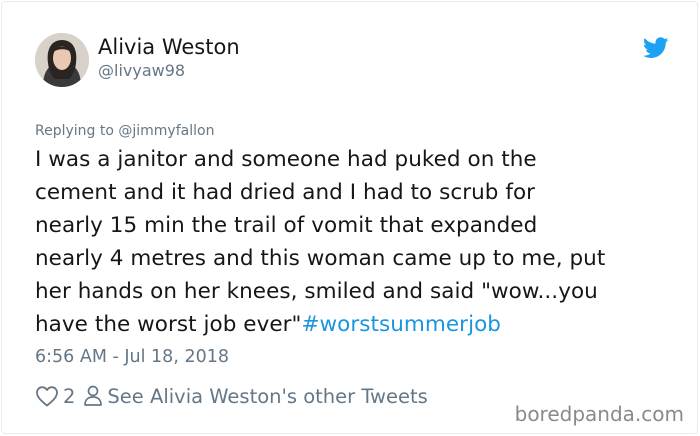 The image size is (700, 436). I want to click on display-name: Alivia Weston, so click(169, 47).